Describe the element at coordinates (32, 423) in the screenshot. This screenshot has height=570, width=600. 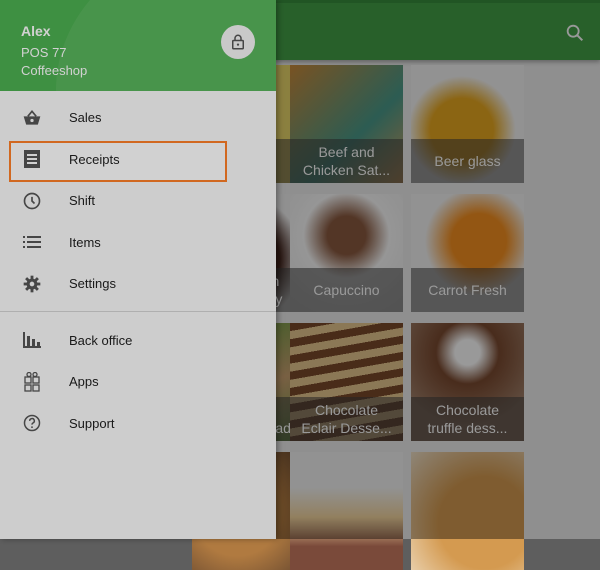
I see `help-icon` at that location.